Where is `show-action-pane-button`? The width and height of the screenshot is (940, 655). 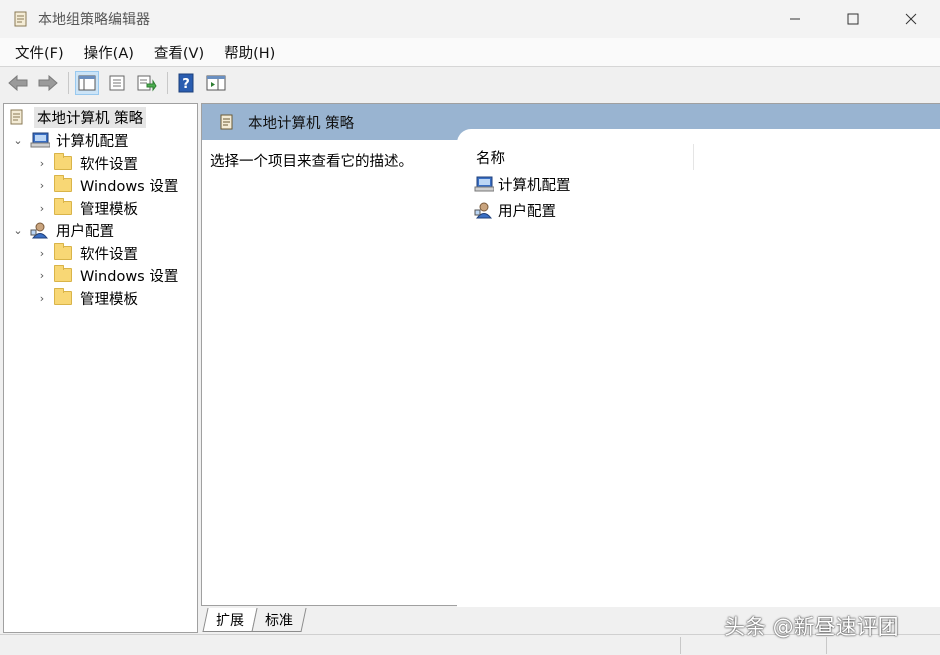 show-action-pane-button is located at coordinates (216, 83).